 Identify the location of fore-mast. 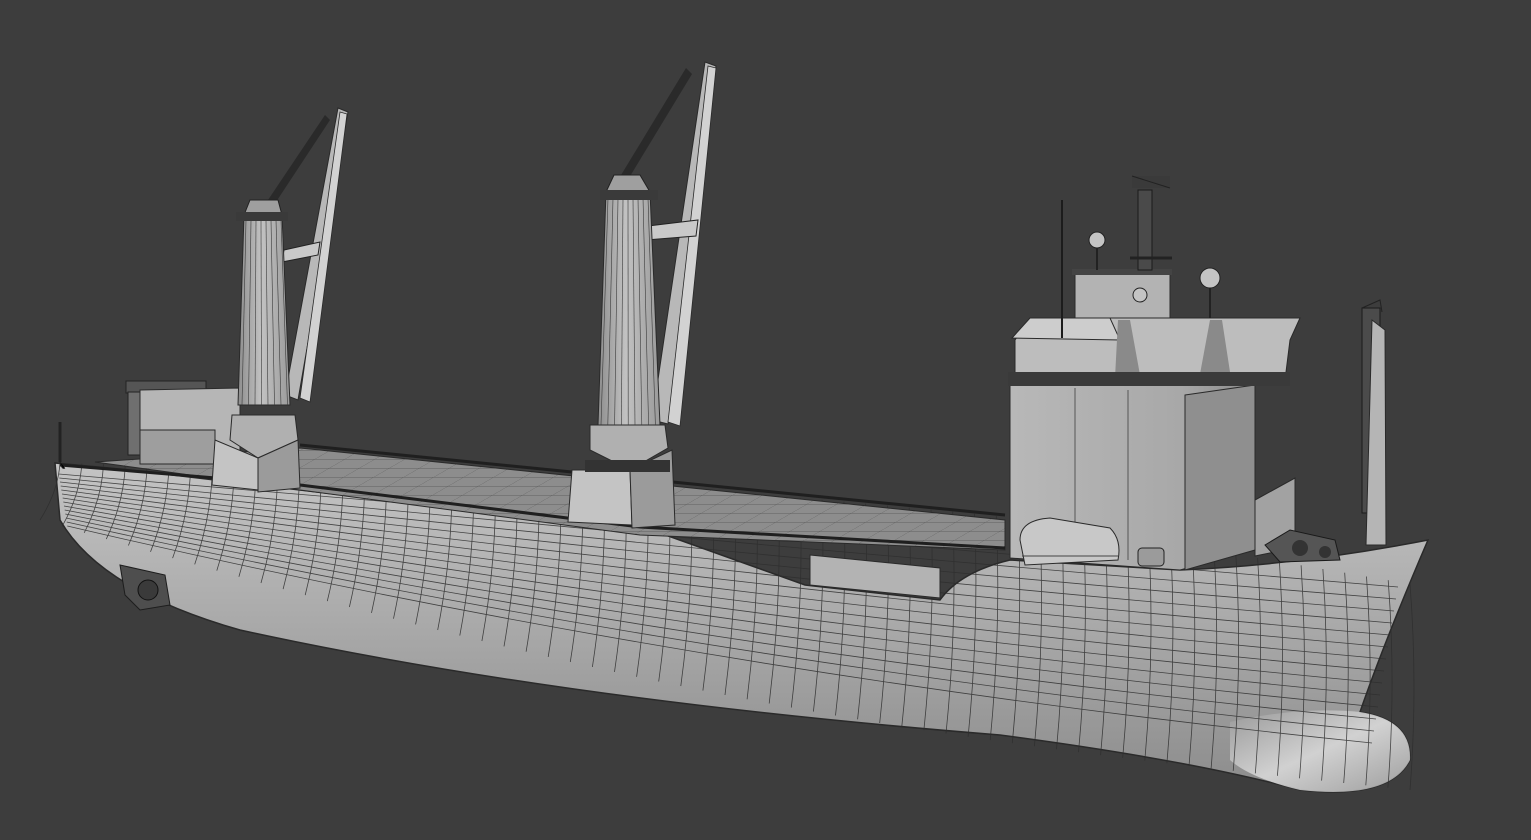
(1374, 422).